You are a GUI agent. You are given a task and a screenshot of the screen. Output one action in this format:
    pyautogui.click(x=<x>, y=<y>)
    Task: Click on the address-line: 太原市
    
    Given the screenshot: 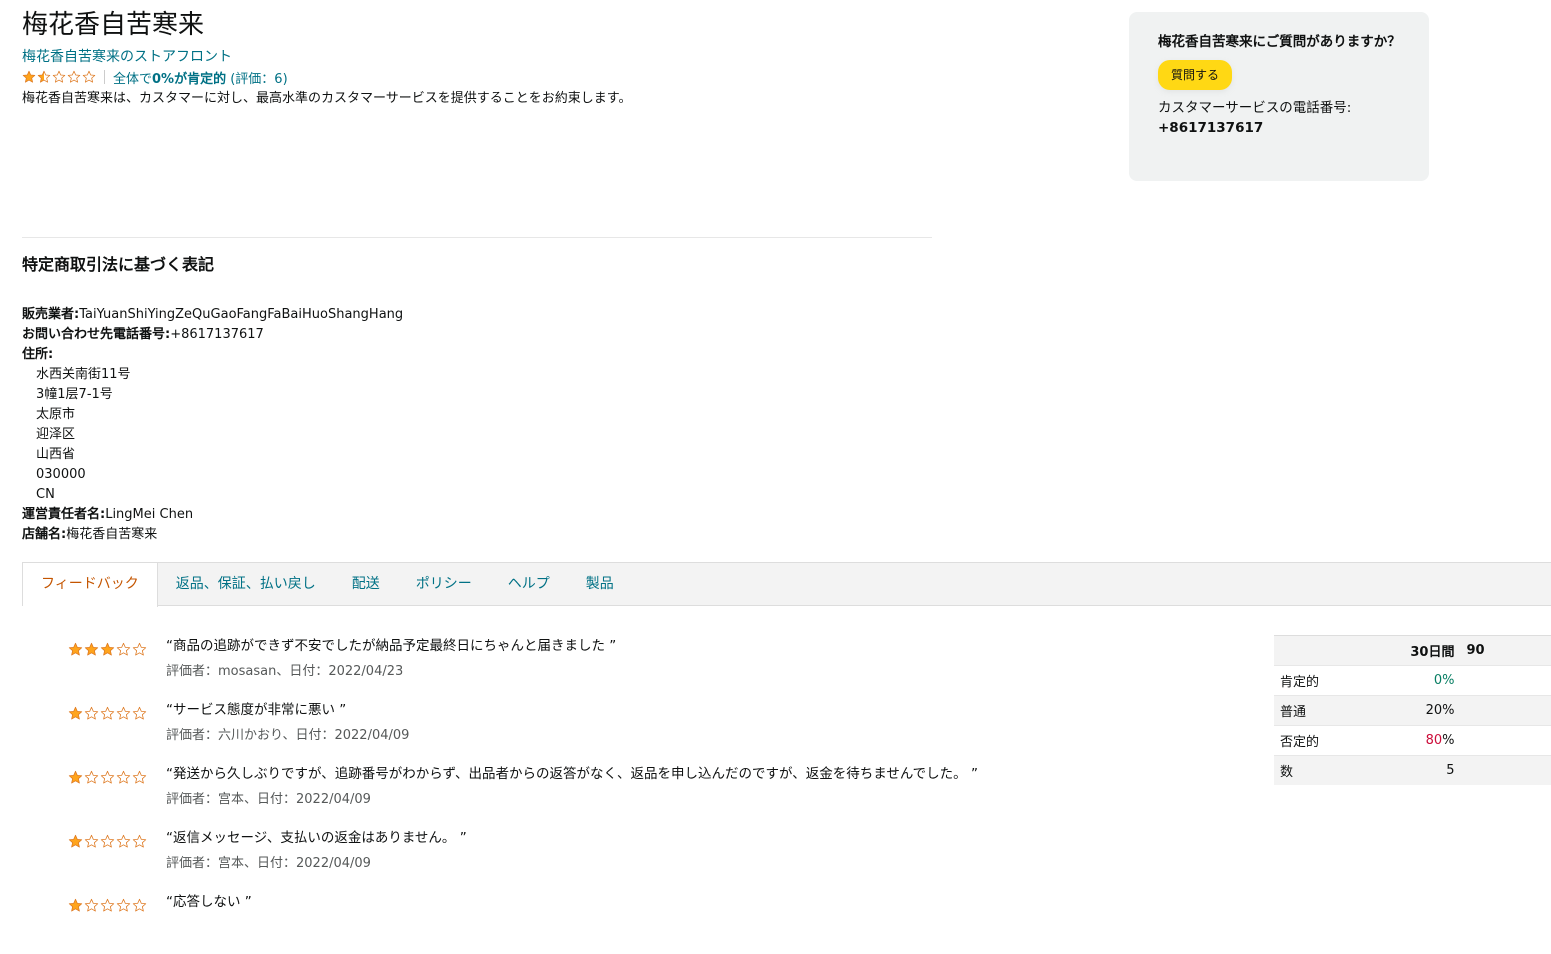 What is the action you would take?
    pyautogui.click(x=56, y=414)
    